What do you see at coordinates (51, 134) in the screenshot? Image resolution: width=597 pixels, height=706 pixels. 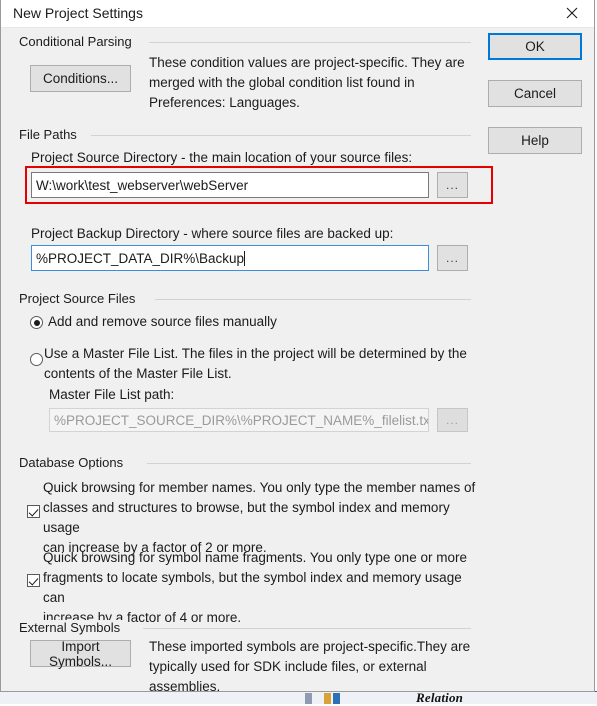 I see `group-title-file-paths: File Paths` at bounding box center [51, 134].